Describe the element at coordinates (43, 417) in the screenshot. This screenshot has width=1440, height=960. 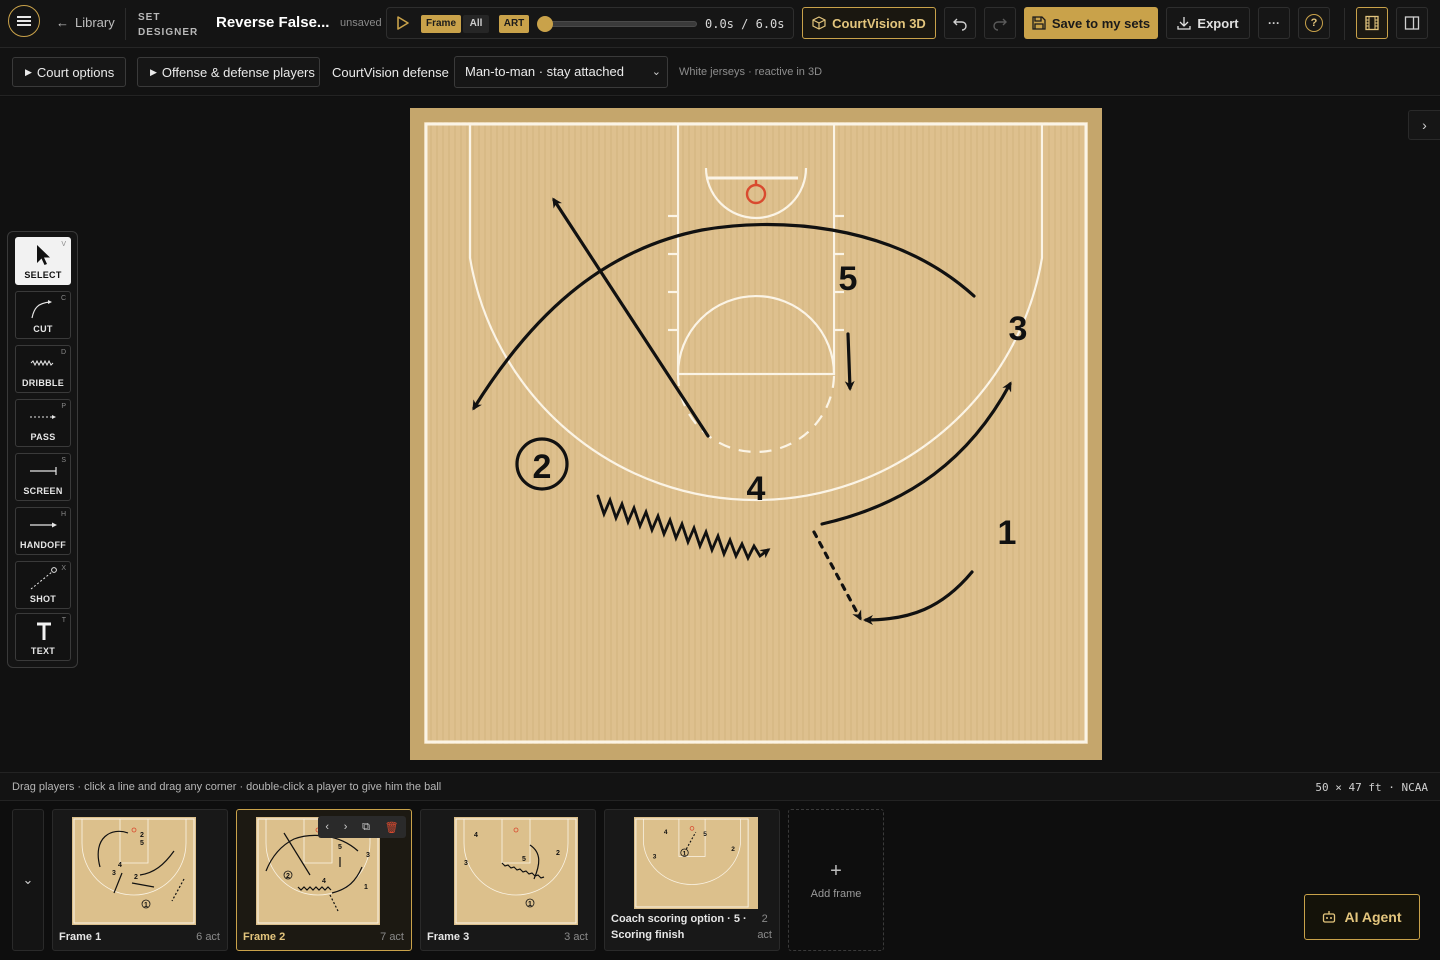
I see `pass-icon` at that location.